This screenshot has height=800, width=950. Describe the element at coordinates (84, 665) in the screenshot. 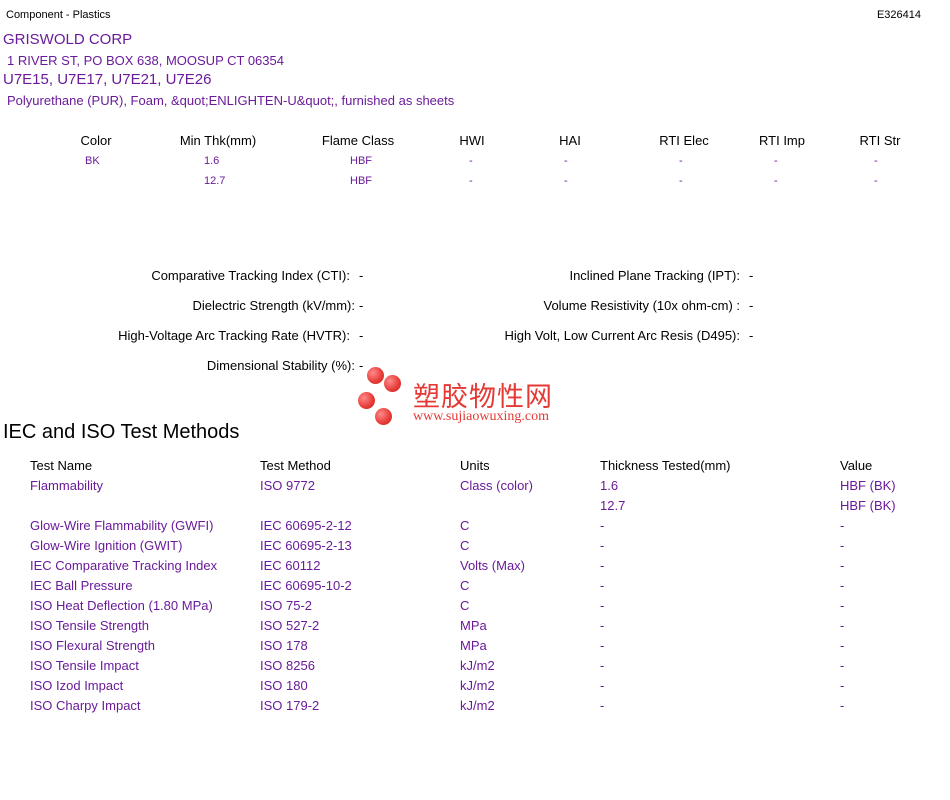

I see `iec-cell: ISO Tensile Impact` at that location.